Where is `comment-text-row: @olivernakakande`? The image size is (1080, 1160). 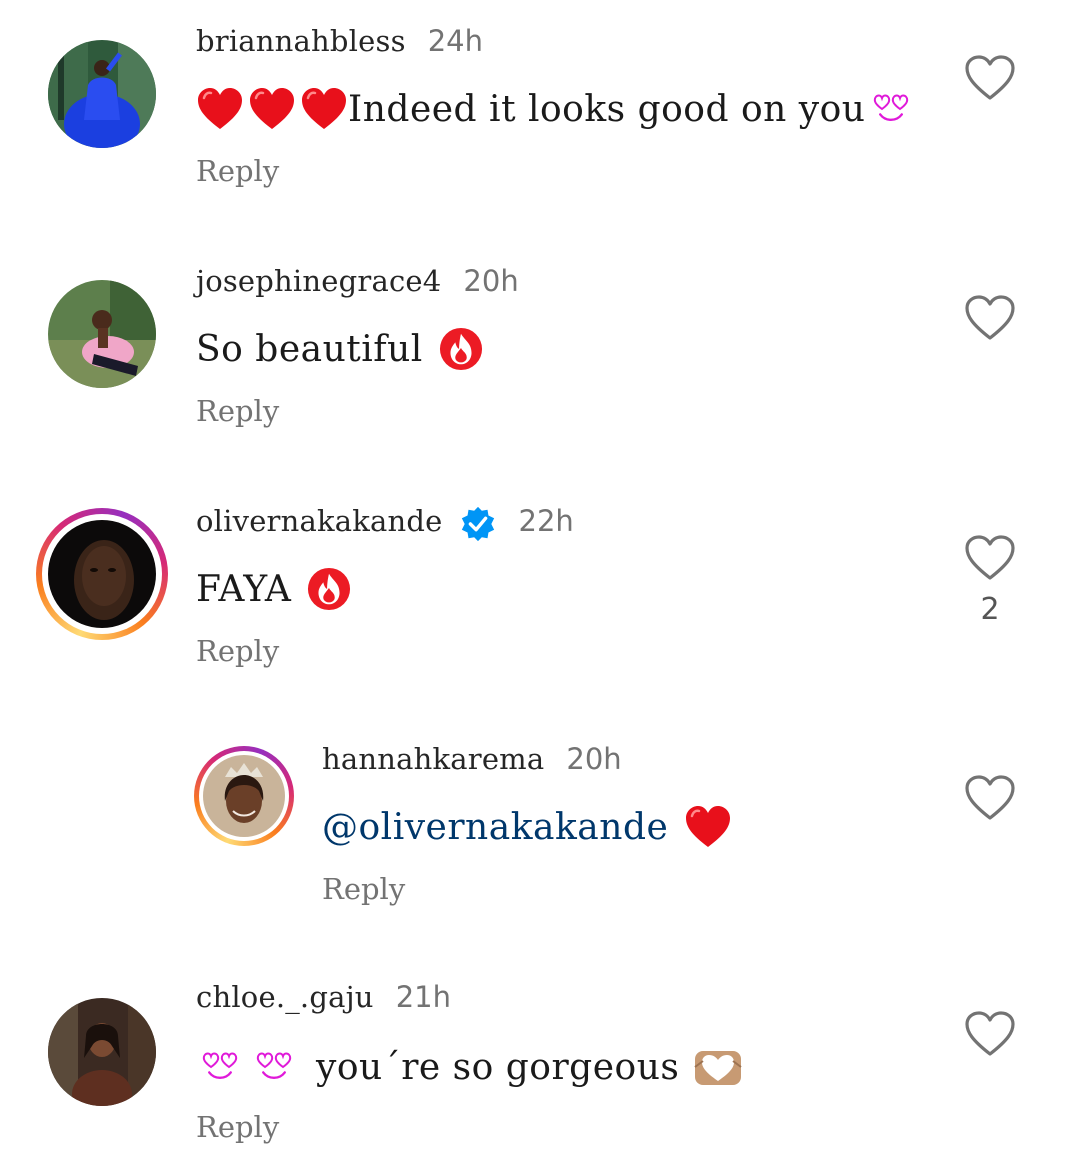 comment-text-row: @olivernakakande is located at coordinates (527, 827).